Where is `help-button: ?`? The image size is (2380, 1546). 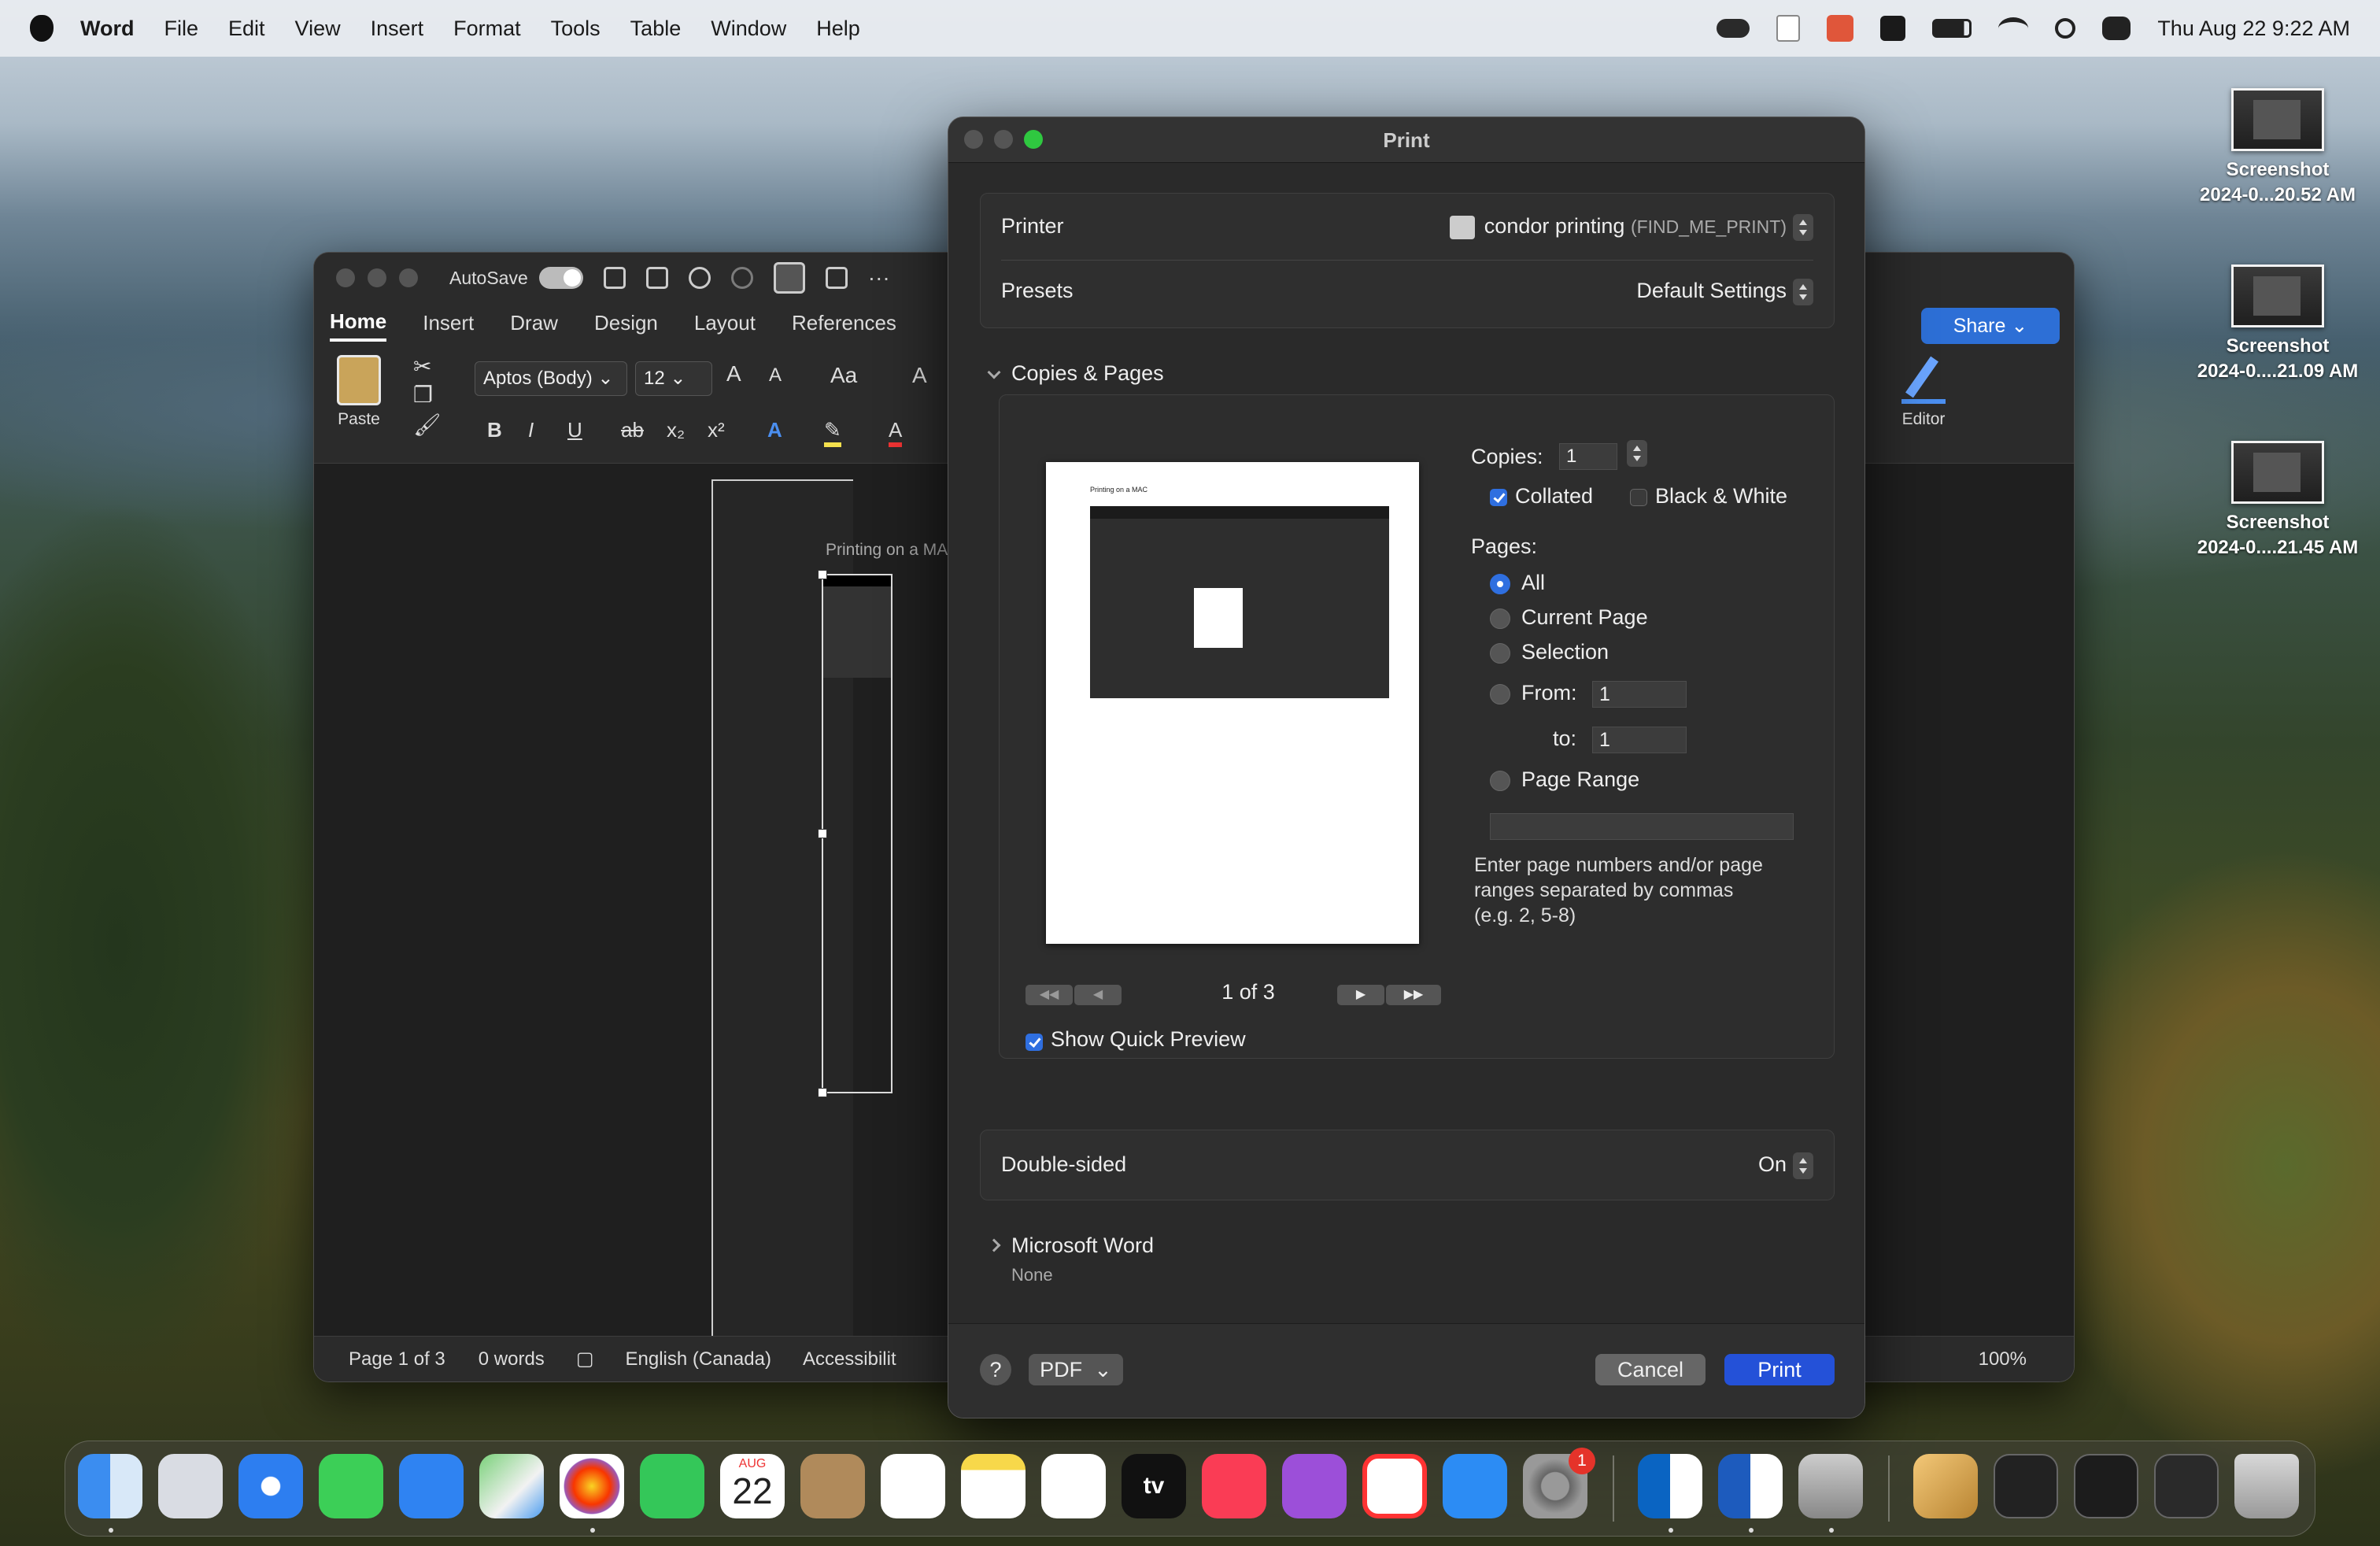 help-button: ? is located at coordinates (995, 1369).